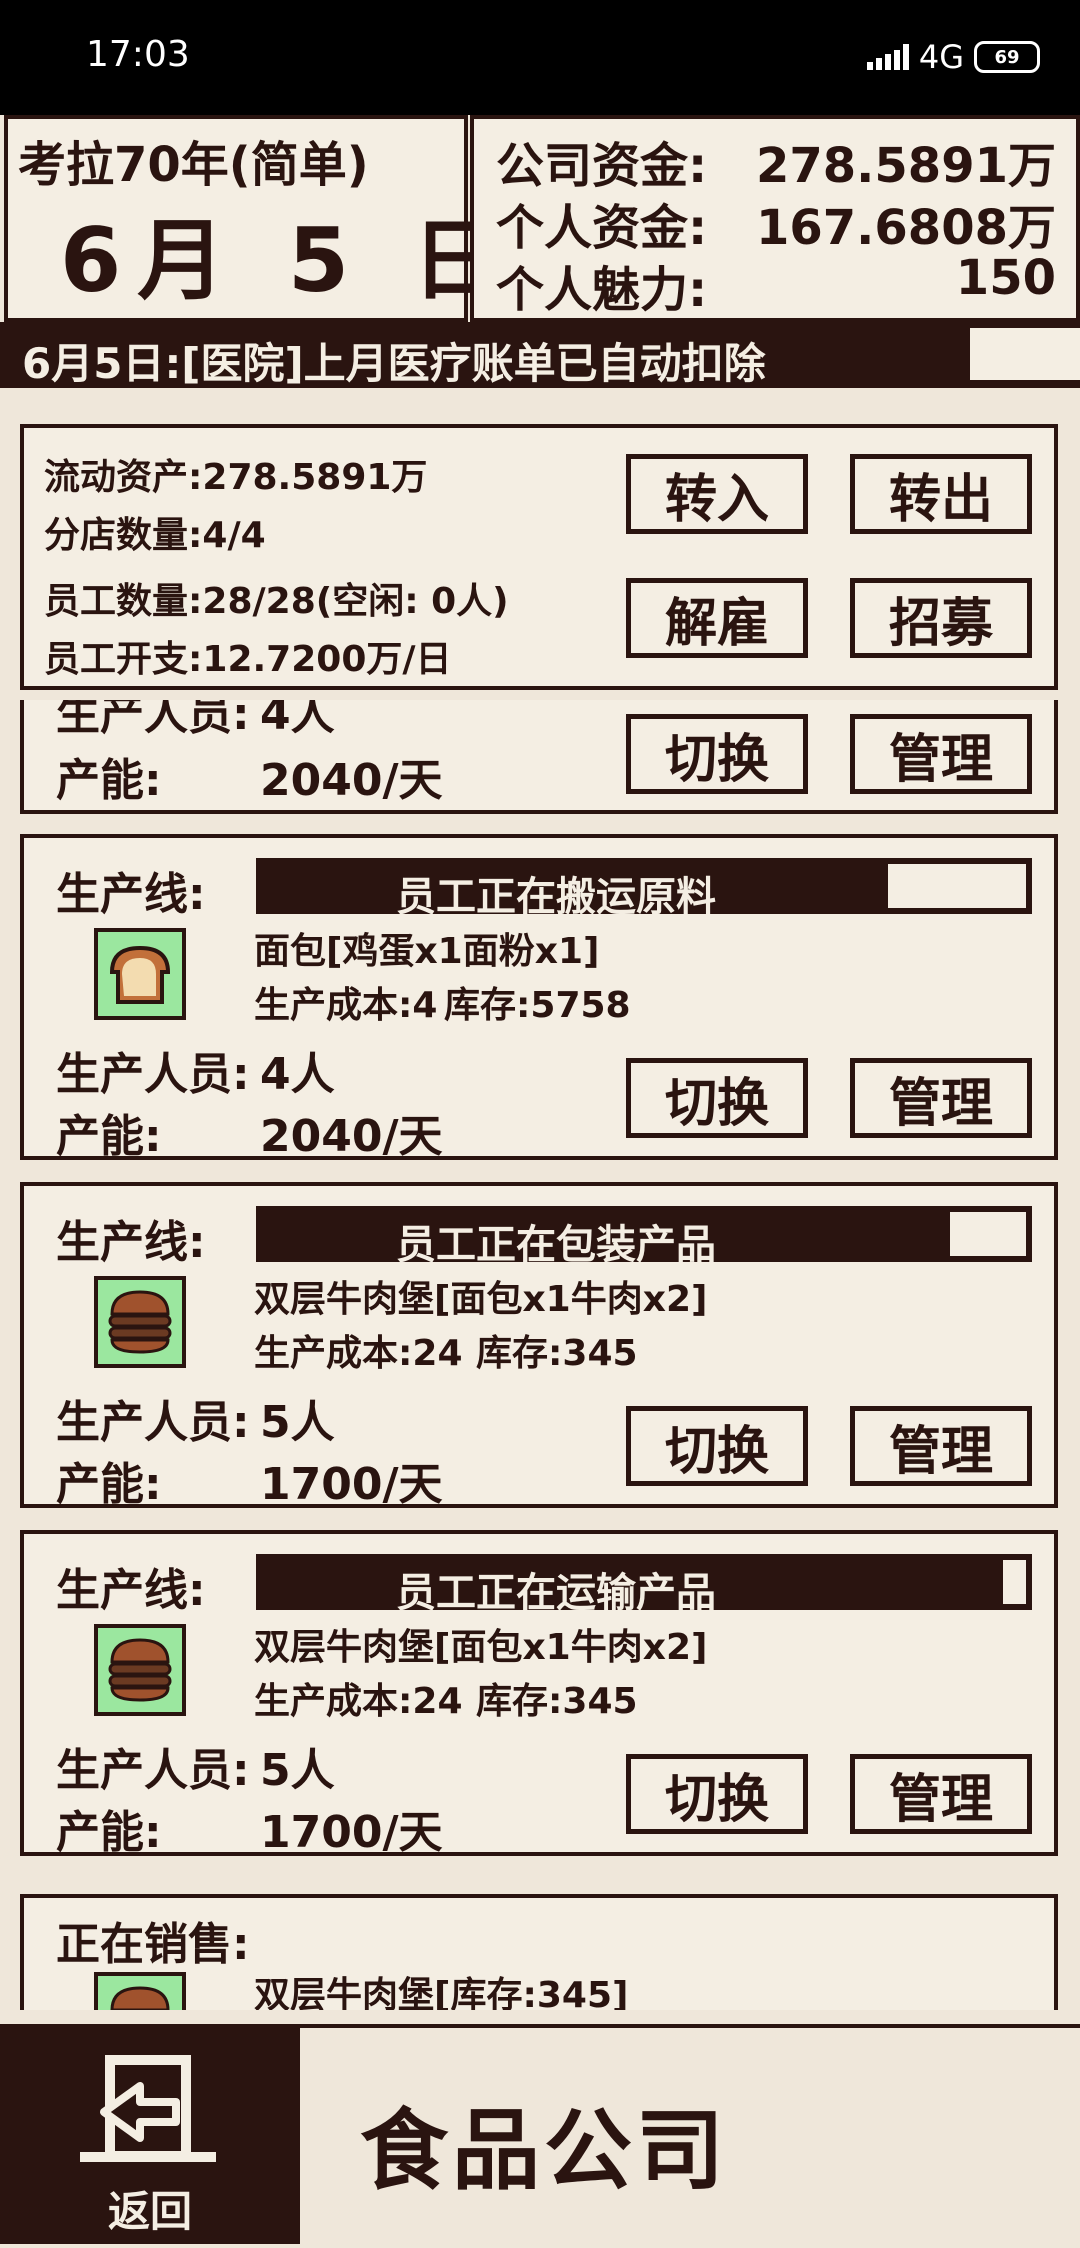 This screenshot has width=1080, height=2248. I want to click on employee-expense: 员工开支:12.7200万/日, so click(248, 659).